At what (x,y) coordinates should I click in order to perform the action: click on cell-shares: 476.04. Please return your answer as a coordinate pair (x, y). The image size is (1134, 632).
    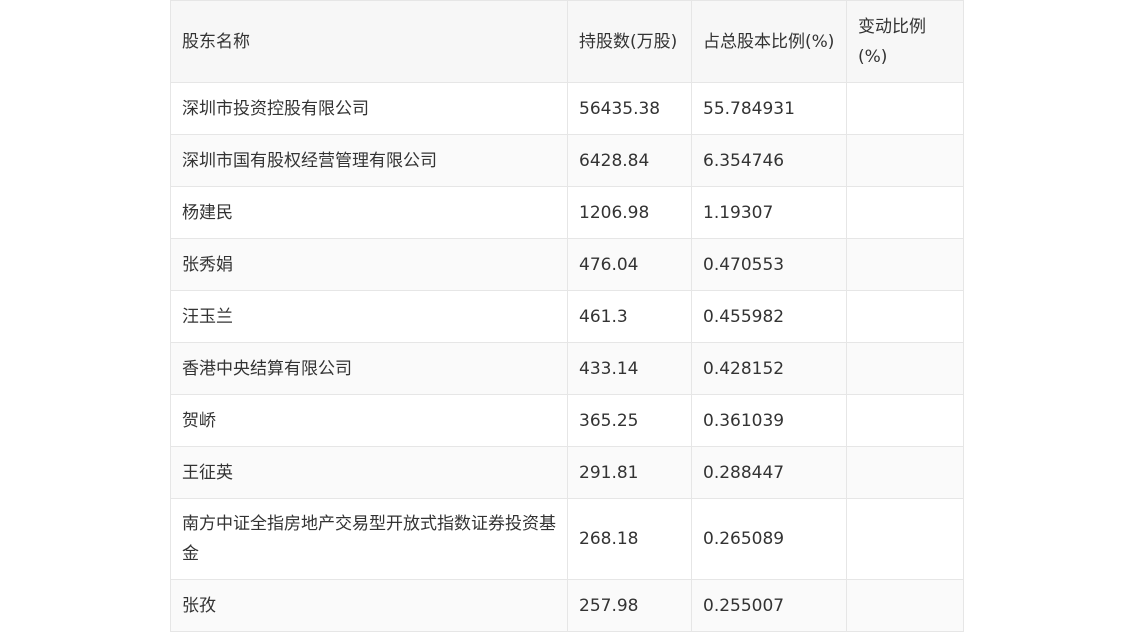
    Looking at the image, I should click on (629, 264).